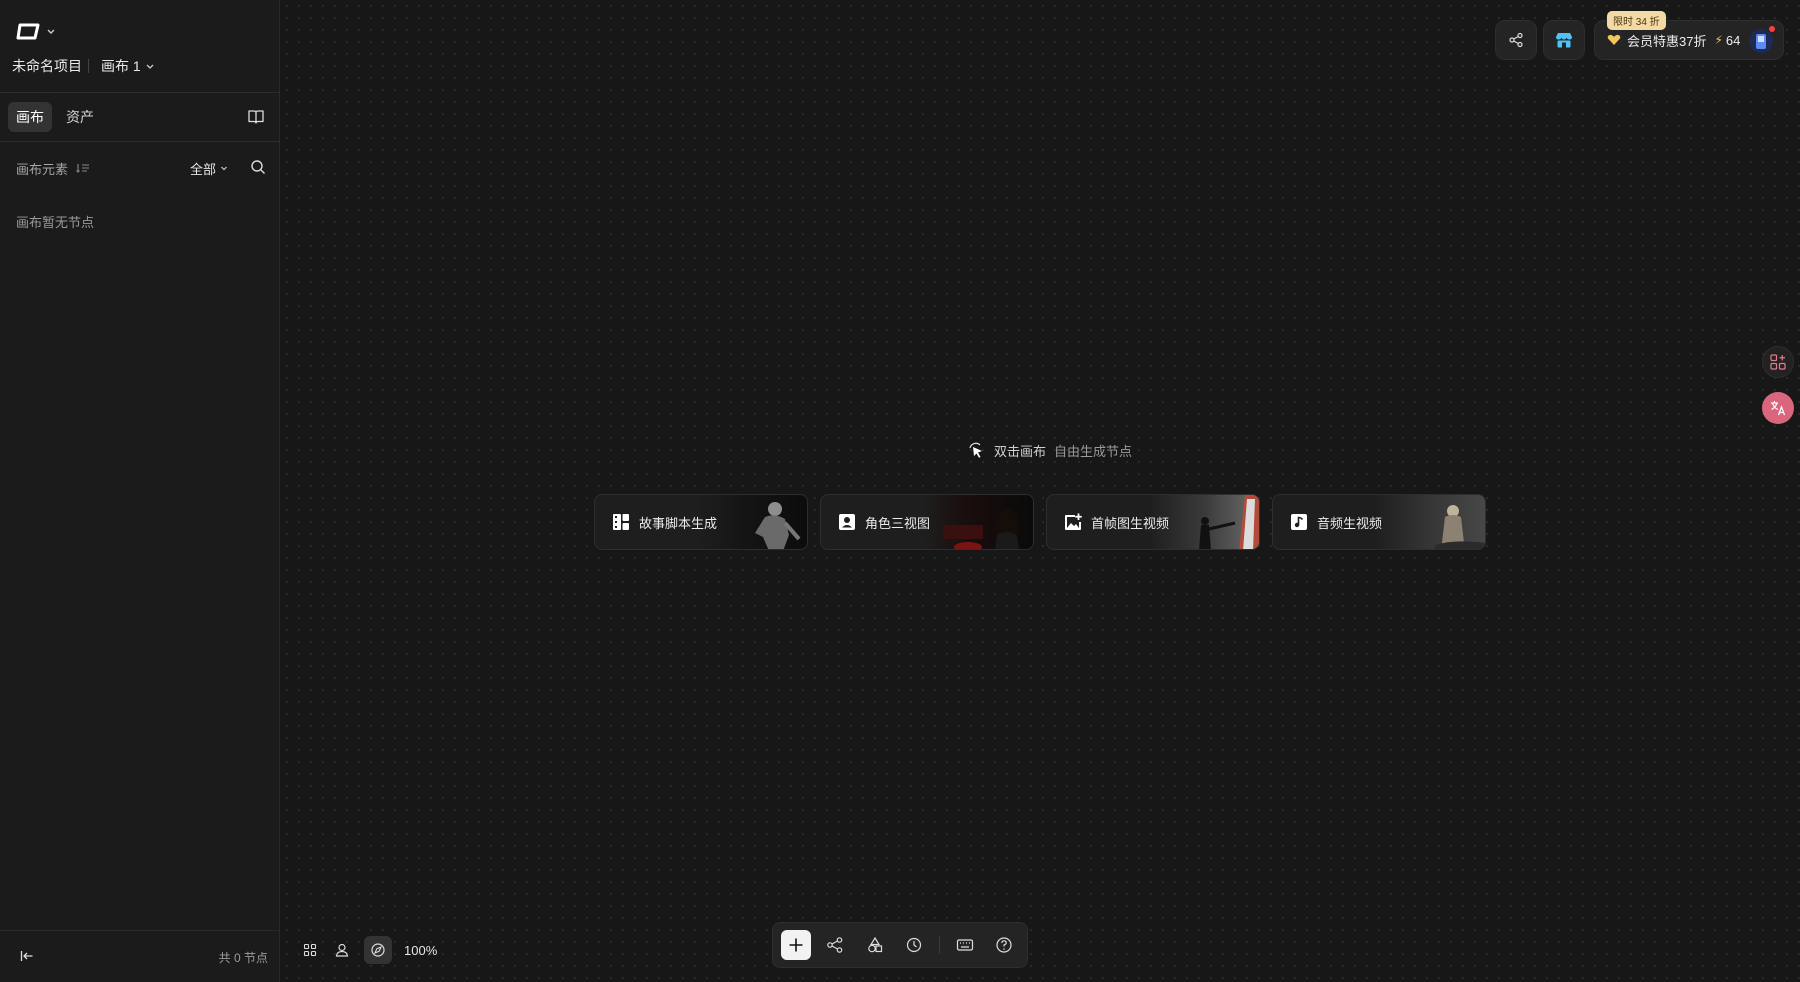  I want to click on element-filter-dropdown: 全部, so click(209, 168).